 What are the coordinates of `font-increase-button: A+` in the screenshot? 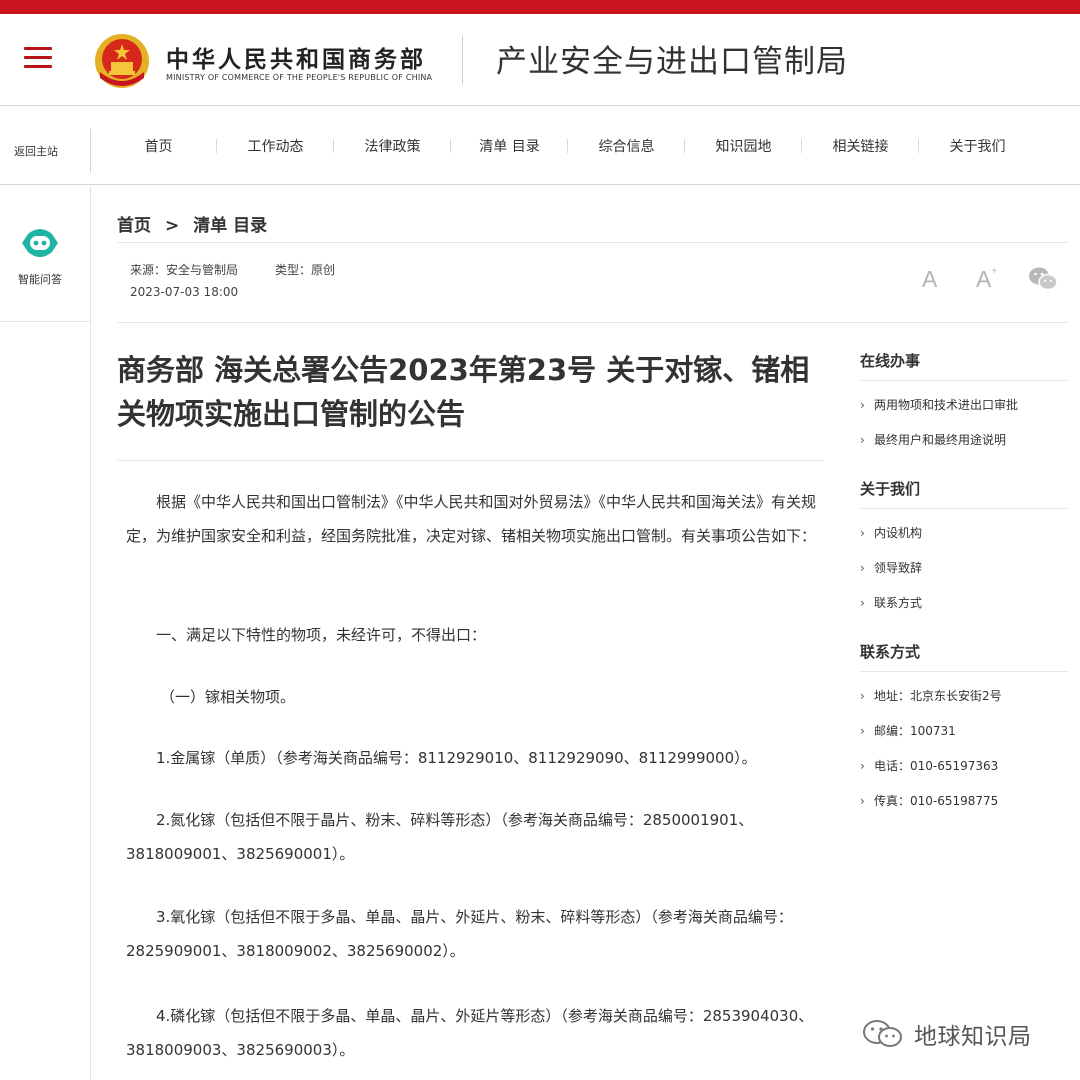 It's located at (986, 279).